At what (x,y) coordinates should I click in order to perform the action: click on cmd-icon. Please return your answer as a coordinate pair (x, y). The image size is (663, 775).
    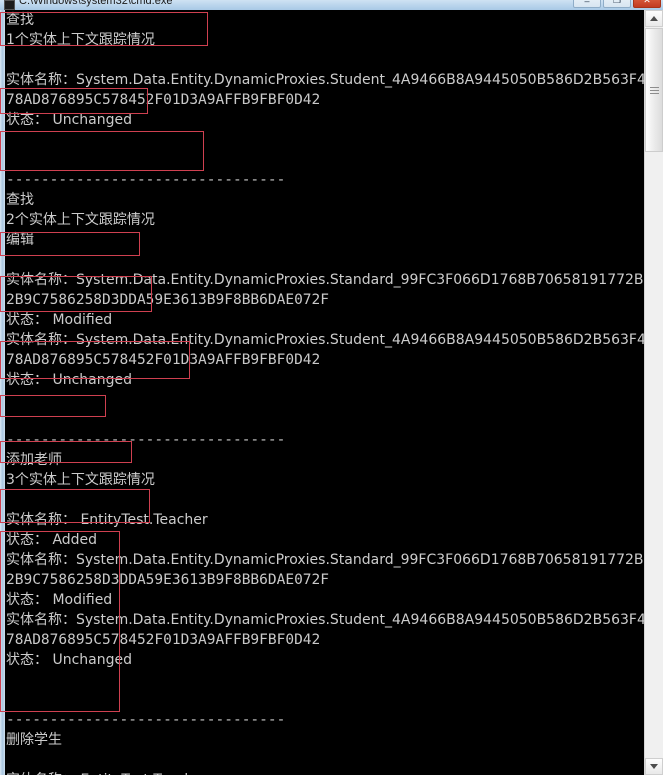
    Looking at the image, I should click on (9, 5).